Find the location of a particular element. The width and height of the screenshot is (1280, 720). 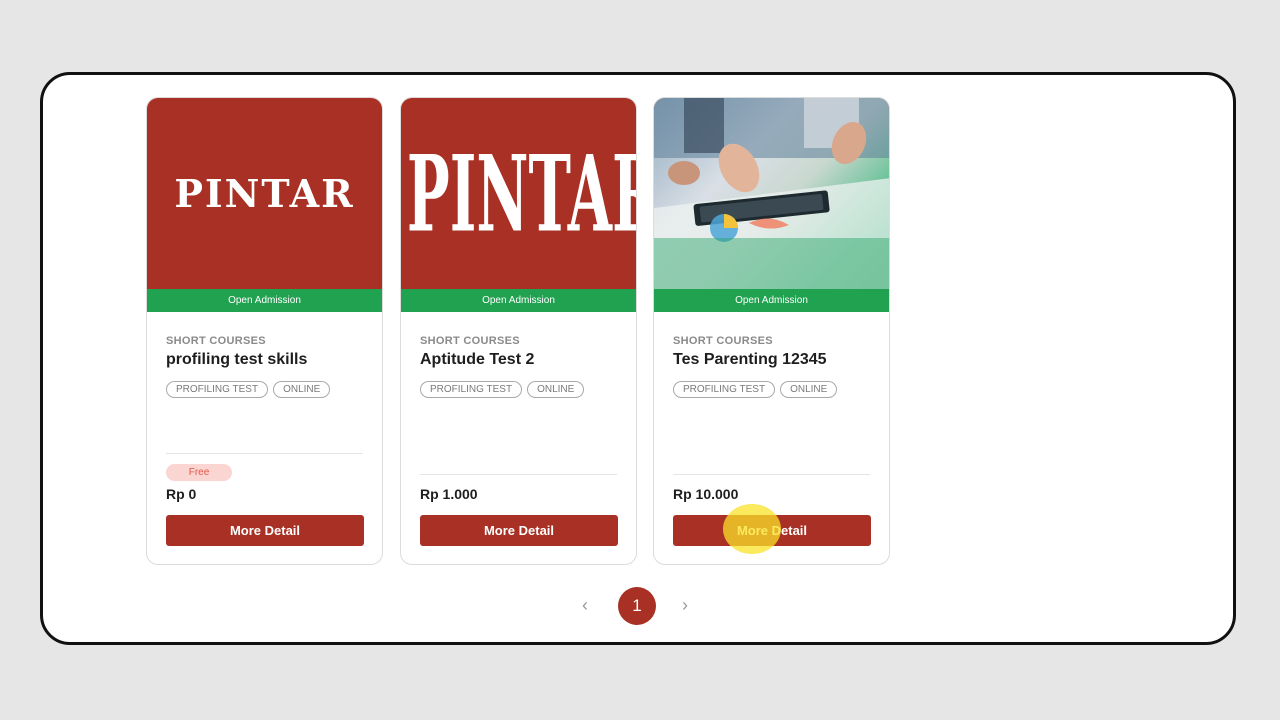

page-1-button: 1 is located at coordinates (637, 606).